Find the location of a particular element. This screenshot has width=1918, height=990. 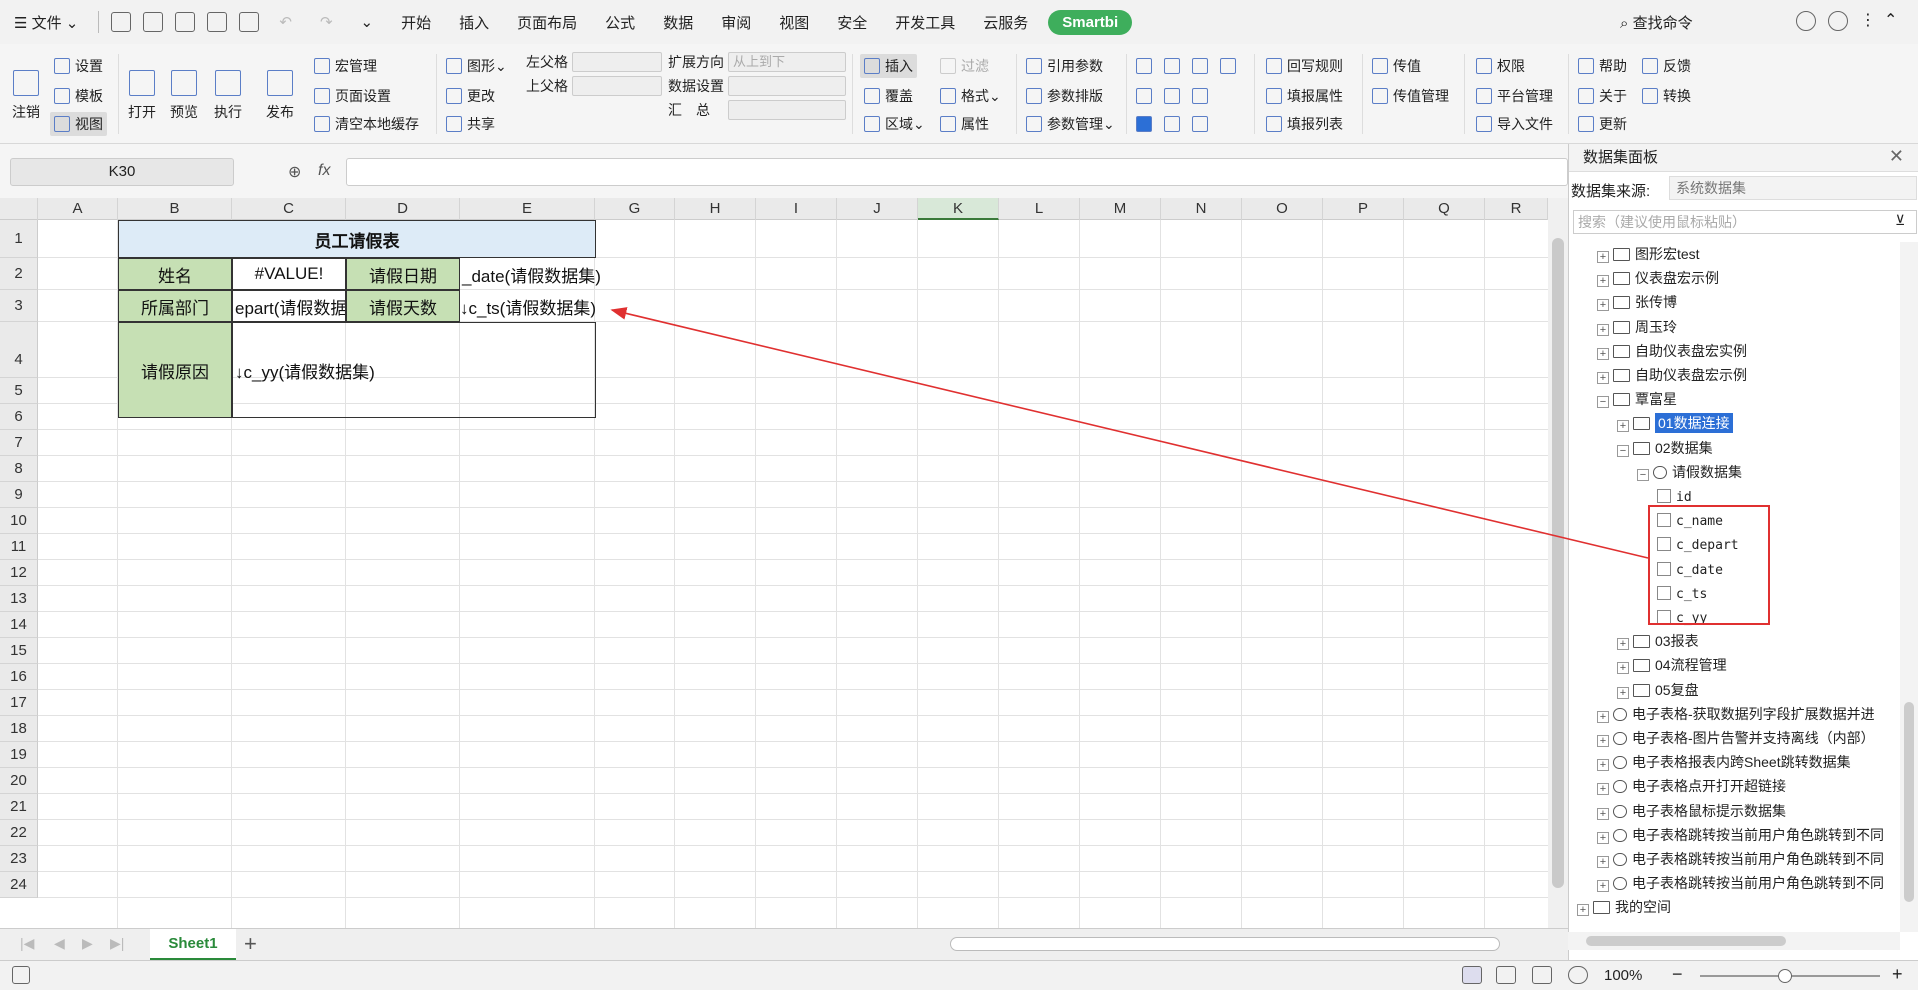

about-button: 关于 is located at coordinates (1602, 96).